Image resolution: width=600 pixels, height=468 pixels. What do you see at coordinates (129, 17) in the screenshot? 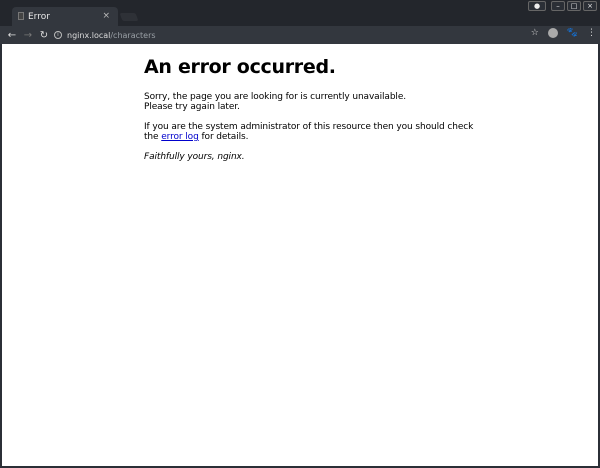
I see `new-tab-button` at bounding box center [129, 17].